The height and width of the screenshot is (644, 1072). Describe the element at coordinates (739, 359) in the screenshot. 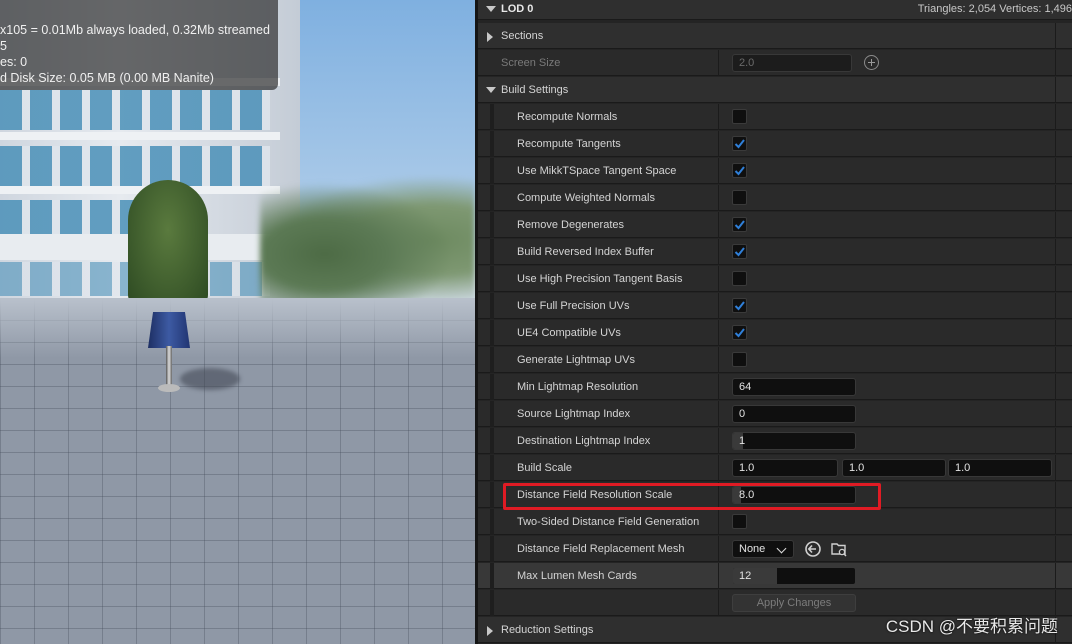

I see `generate-lightmap-uvs-checkbox` at that location.